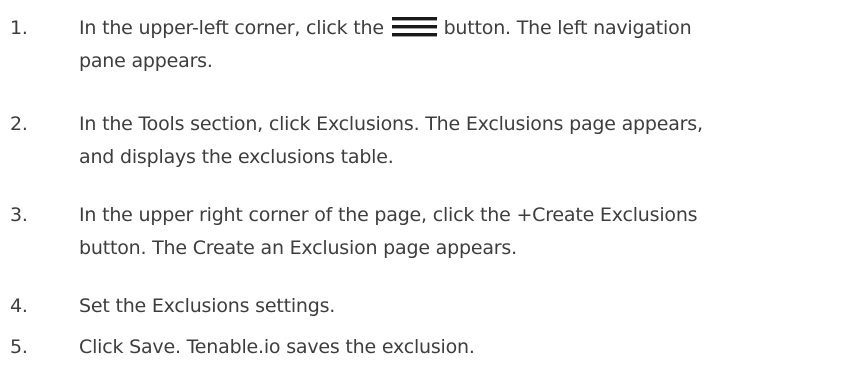  What do you see at coordinates (459, 306) in the screenshot?
I see `step-text: Set the Exclusions settings.` at bounding box center [459, 306].